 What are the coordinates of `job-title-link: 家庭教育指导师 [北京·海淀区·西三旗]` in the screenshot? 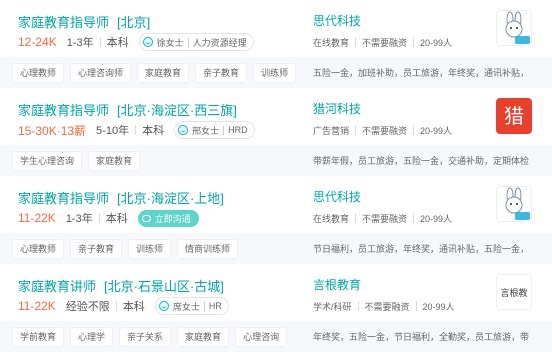 It's located at (127, 109).